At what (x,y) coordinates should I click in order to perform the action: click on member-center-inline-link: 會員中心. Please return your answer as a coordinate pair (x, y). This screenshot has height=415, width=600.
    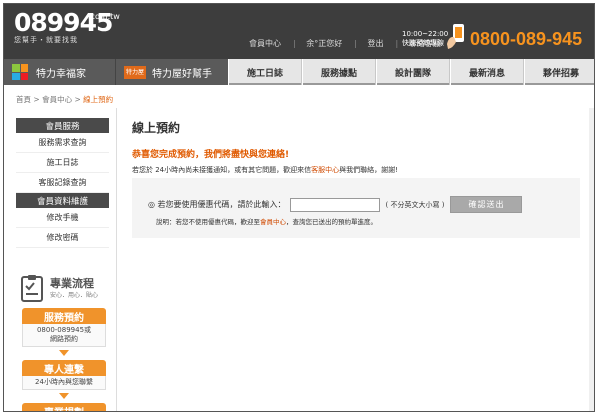
    Looking at the image, I should click on (273, 222).